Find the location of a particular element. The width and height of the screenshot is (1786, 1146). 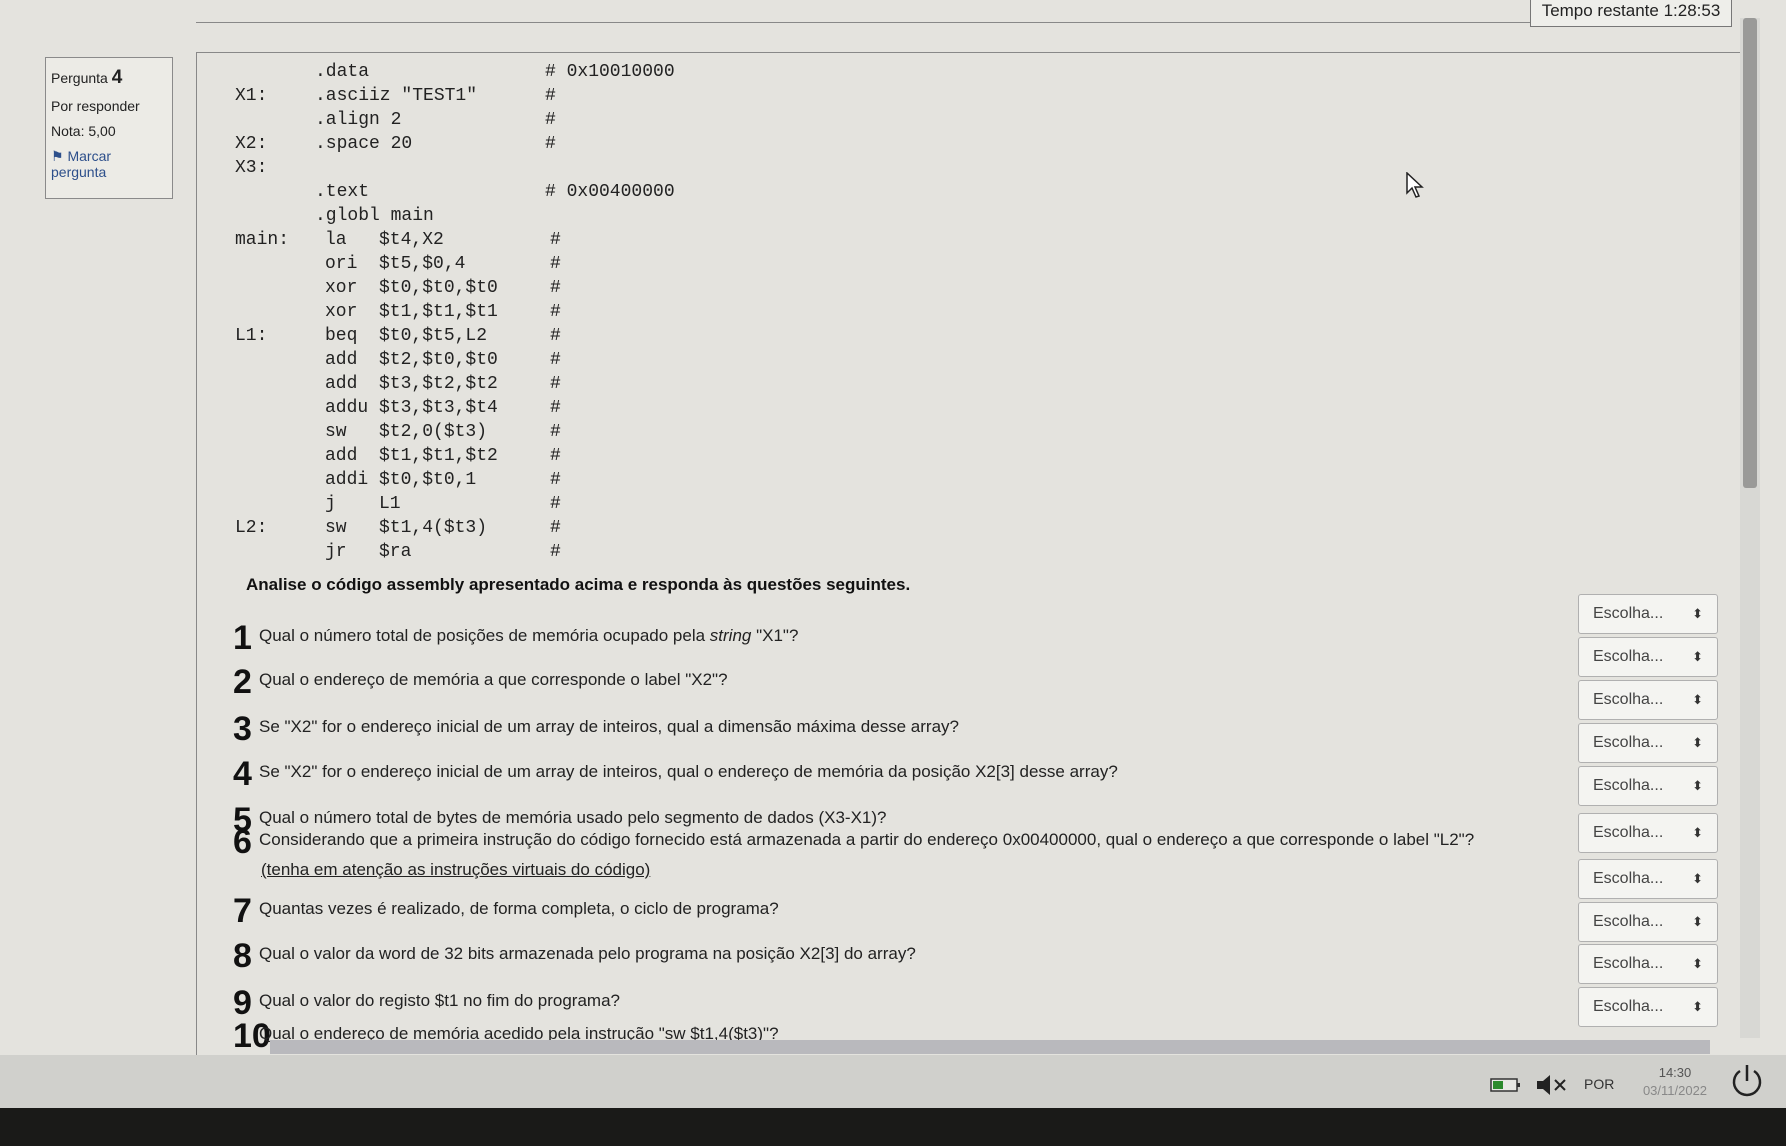

language-indicator: POR is located at coordinates (1599, 1084).